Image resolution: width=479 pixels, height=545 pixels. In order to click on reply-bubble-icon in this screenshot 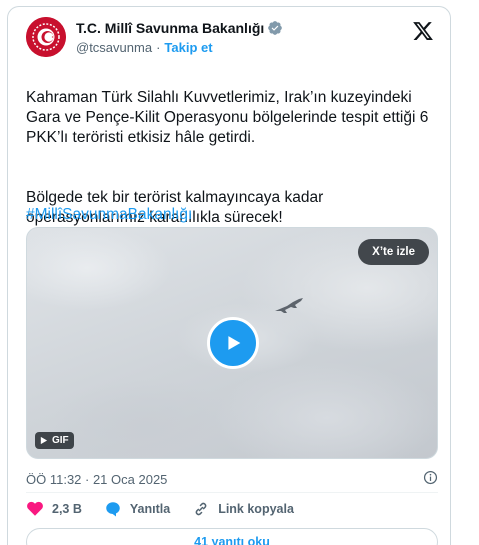, I will do `click(113, 509)`.